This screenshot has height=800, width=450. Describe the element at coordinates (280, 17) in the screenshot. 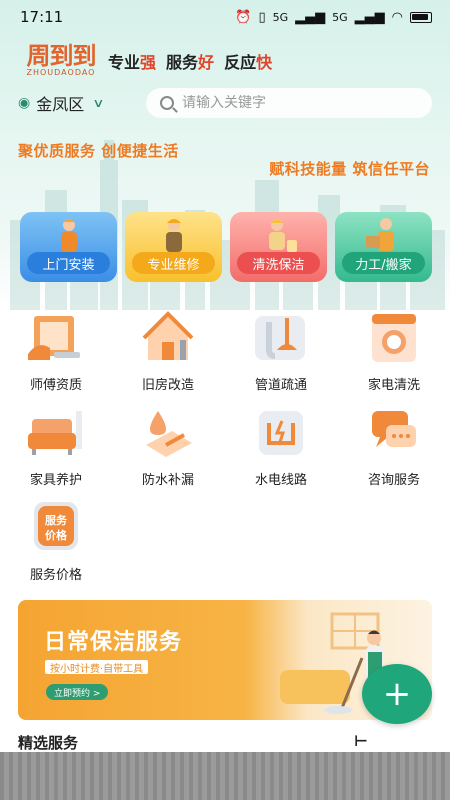

I see `signal-icon: 5G` at that location.